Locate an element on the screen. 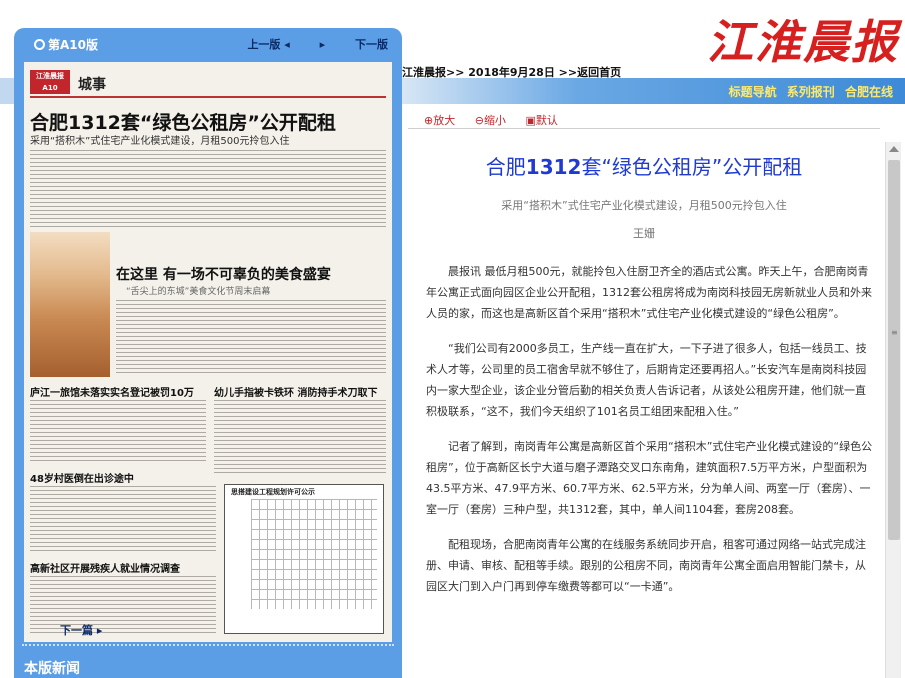  edition-label: 第A10版 is located at coordinates (66, 44).